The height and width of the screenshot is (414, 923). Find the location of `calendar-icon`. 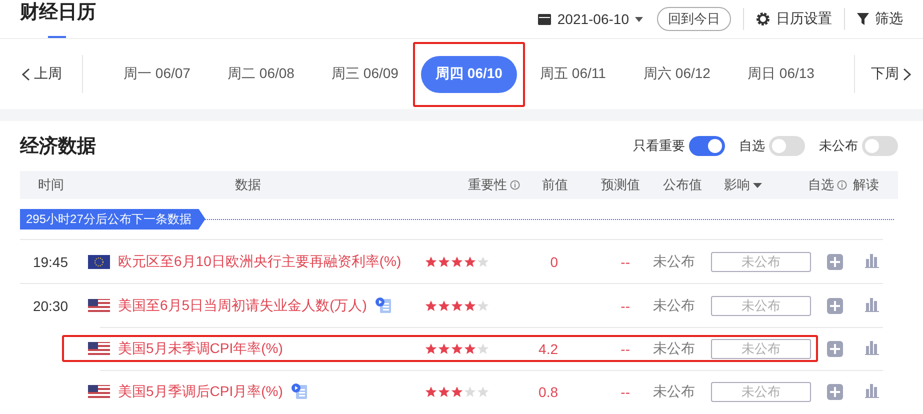

calendar-icon is located at coordinates (545, 19).